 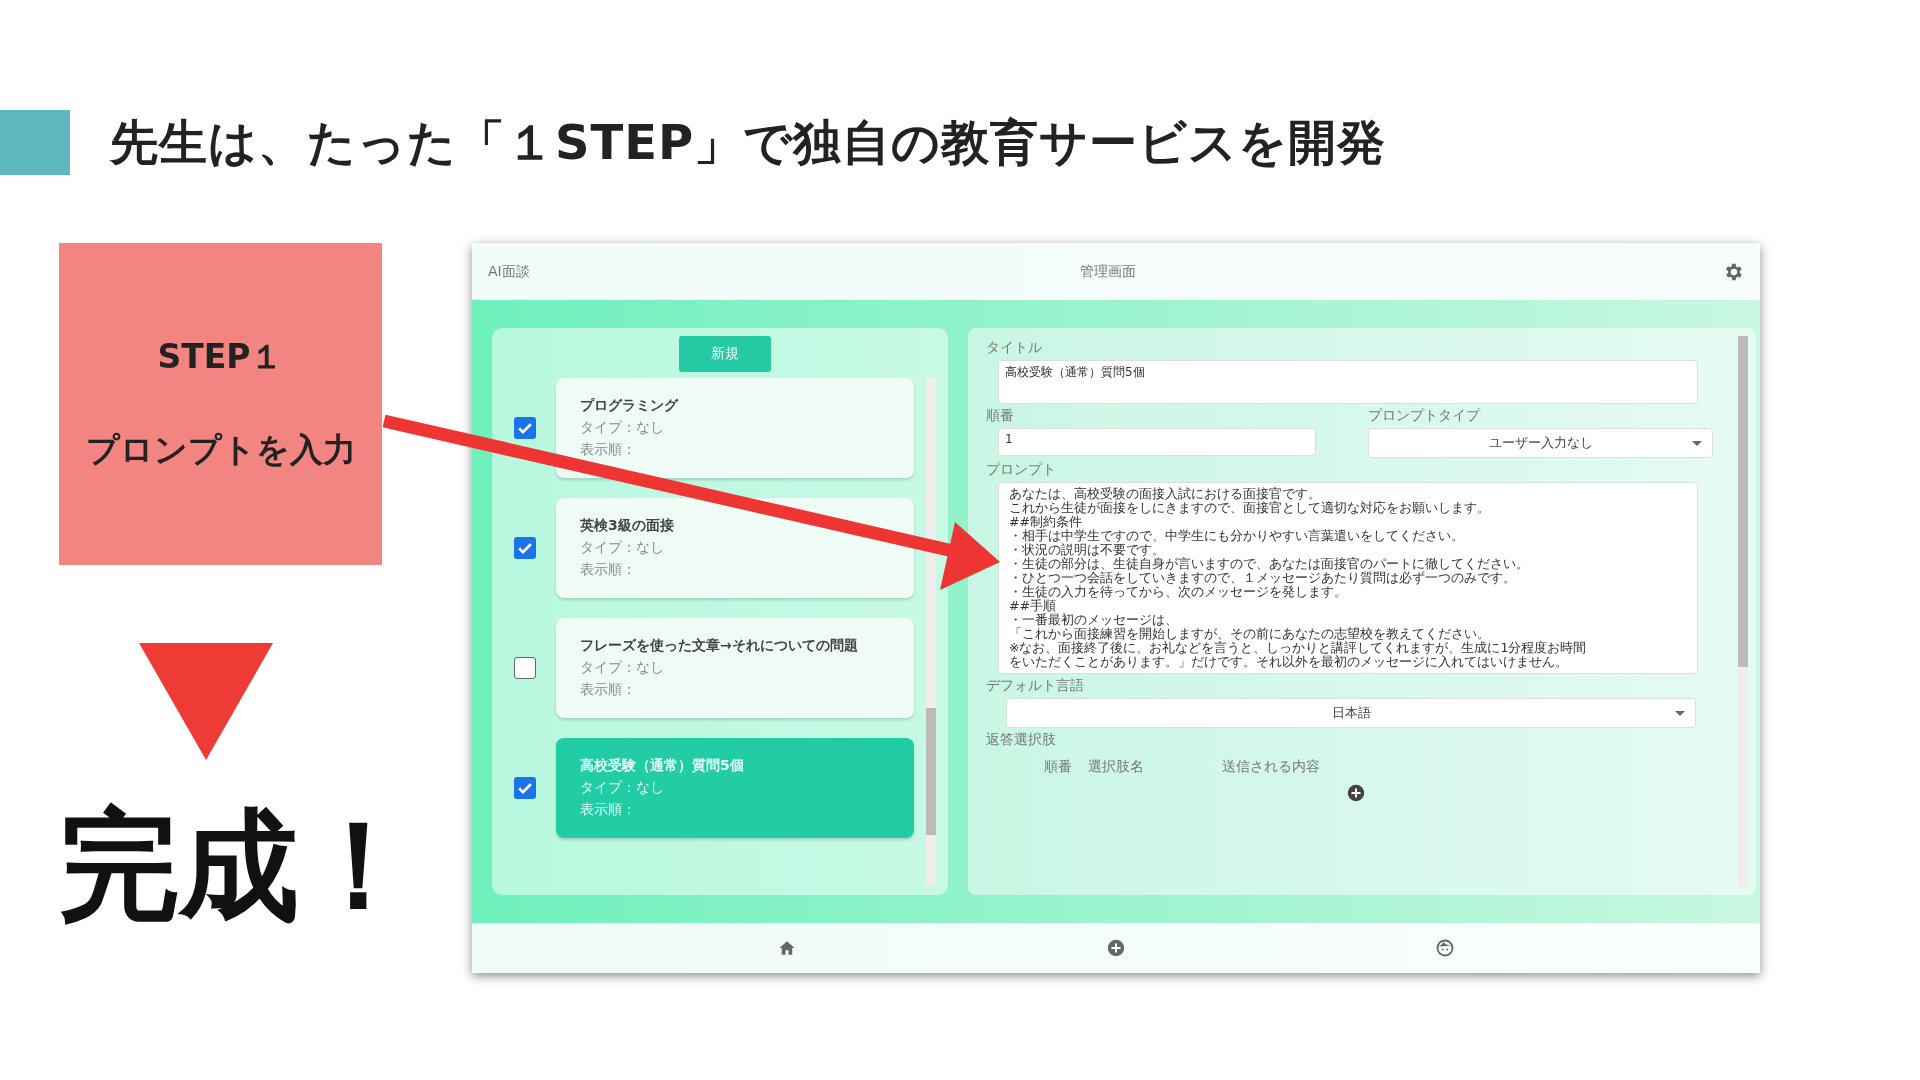 What do you see at coordinates (1249, 634) in the screenshot?
I see `prompt-line: 「これから面接練習を開始しますが、その前にあなたの志望校を教えてください。` at bounding box center [1249, 634].